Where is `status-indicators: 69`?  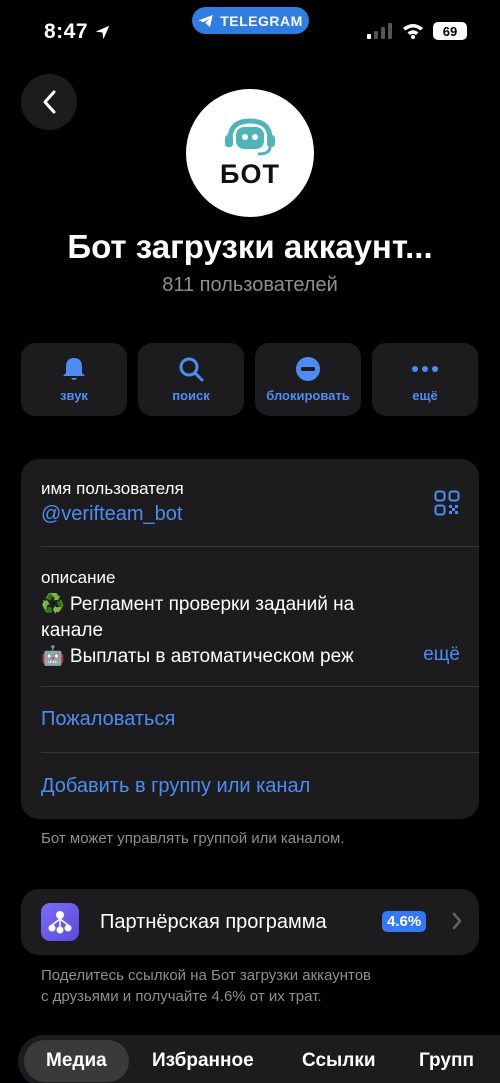 status-indicators: 69 is located at coordinates (417, 31).